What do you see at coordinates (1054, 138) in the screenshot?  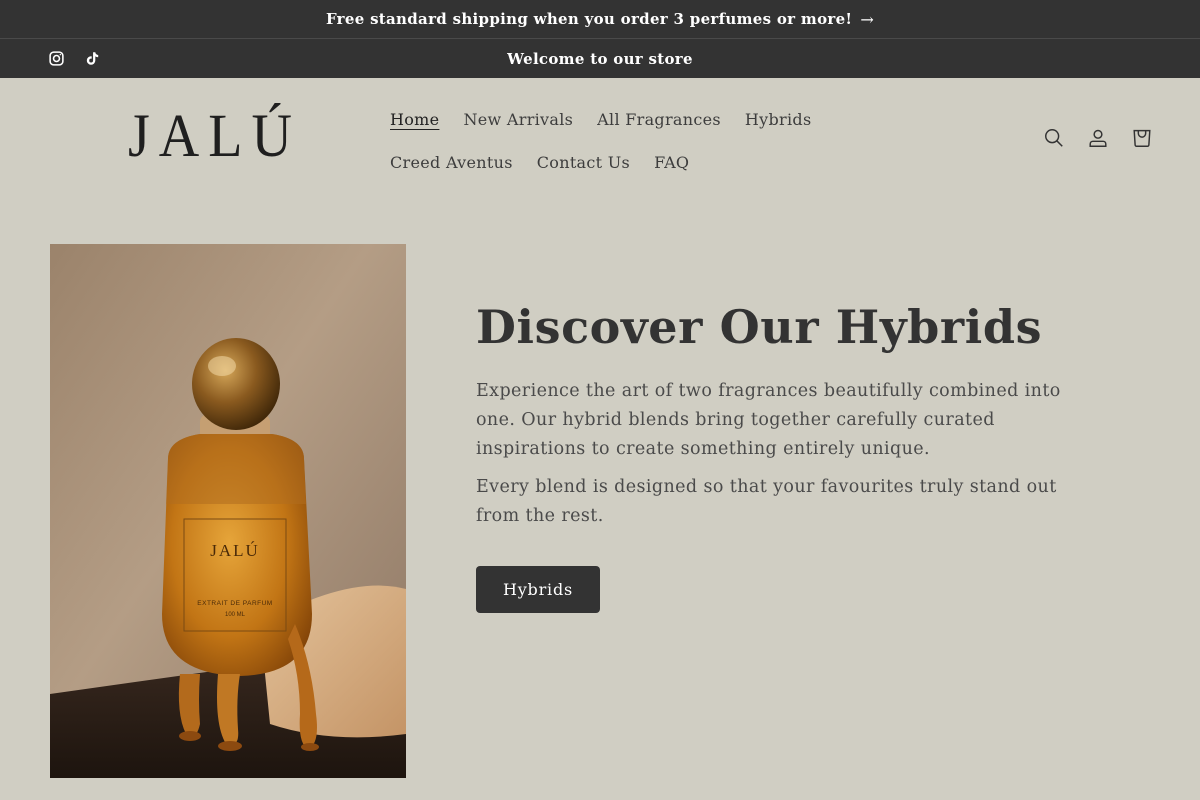 I see `search-icon` at bounding box center [1054, 138].